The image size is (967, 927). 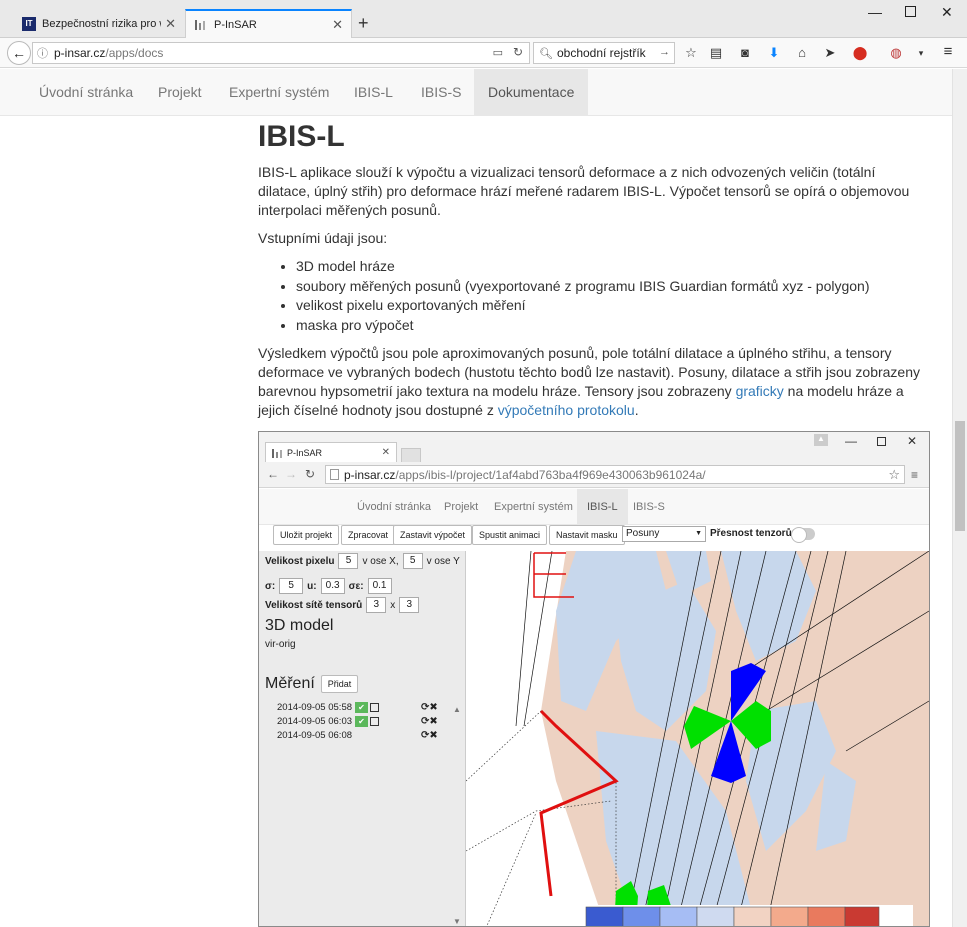 I want to click on scroll-down-icon: ▼, so click(x=457, y=921).